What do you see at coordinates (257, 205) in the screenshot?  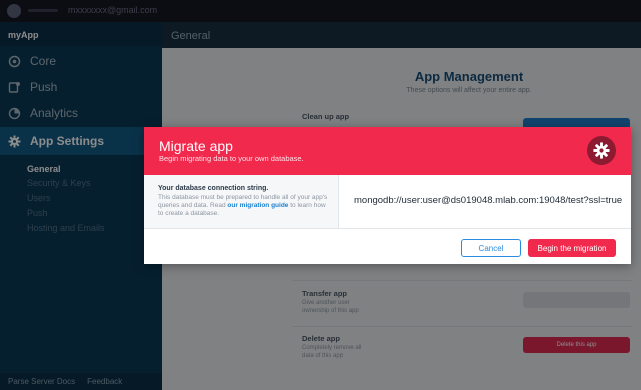 I see `migration-guide-link: our migration guide` at bounding box center [257, 205].